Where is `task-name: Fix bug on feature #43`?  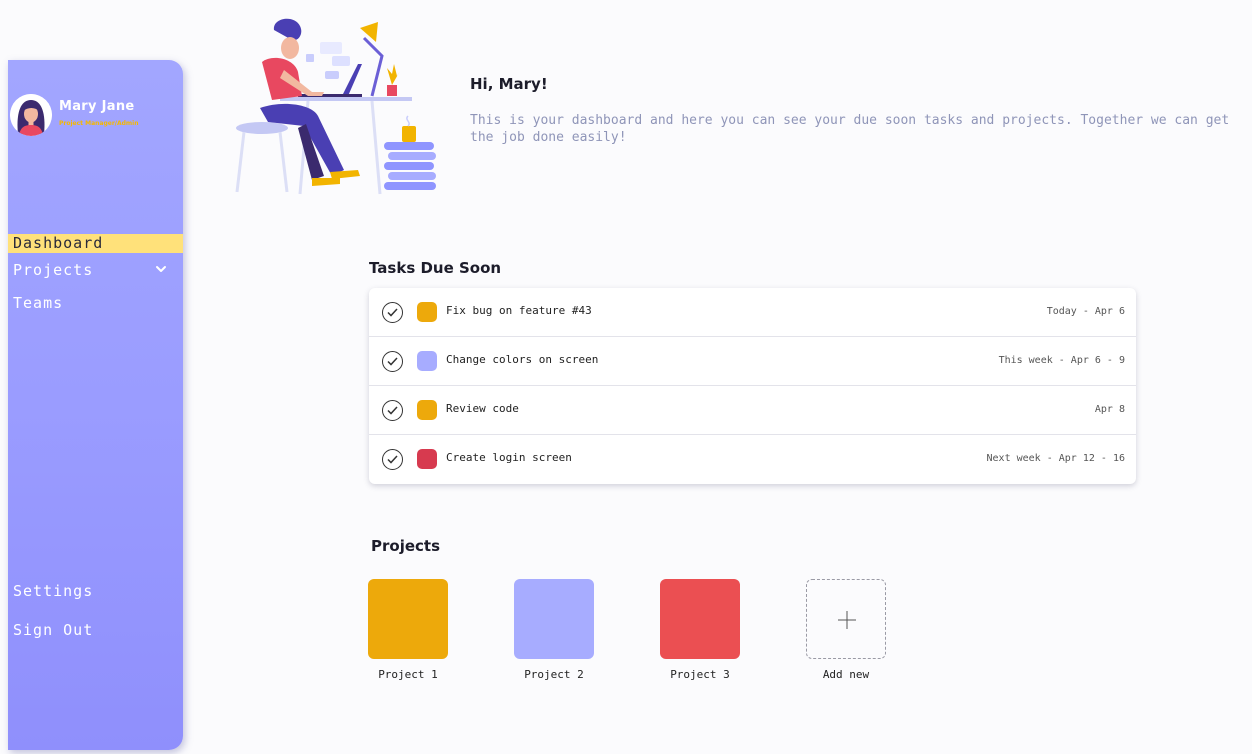
task-name: Fix bug on feature #43 is located at coordinates (519, 310).